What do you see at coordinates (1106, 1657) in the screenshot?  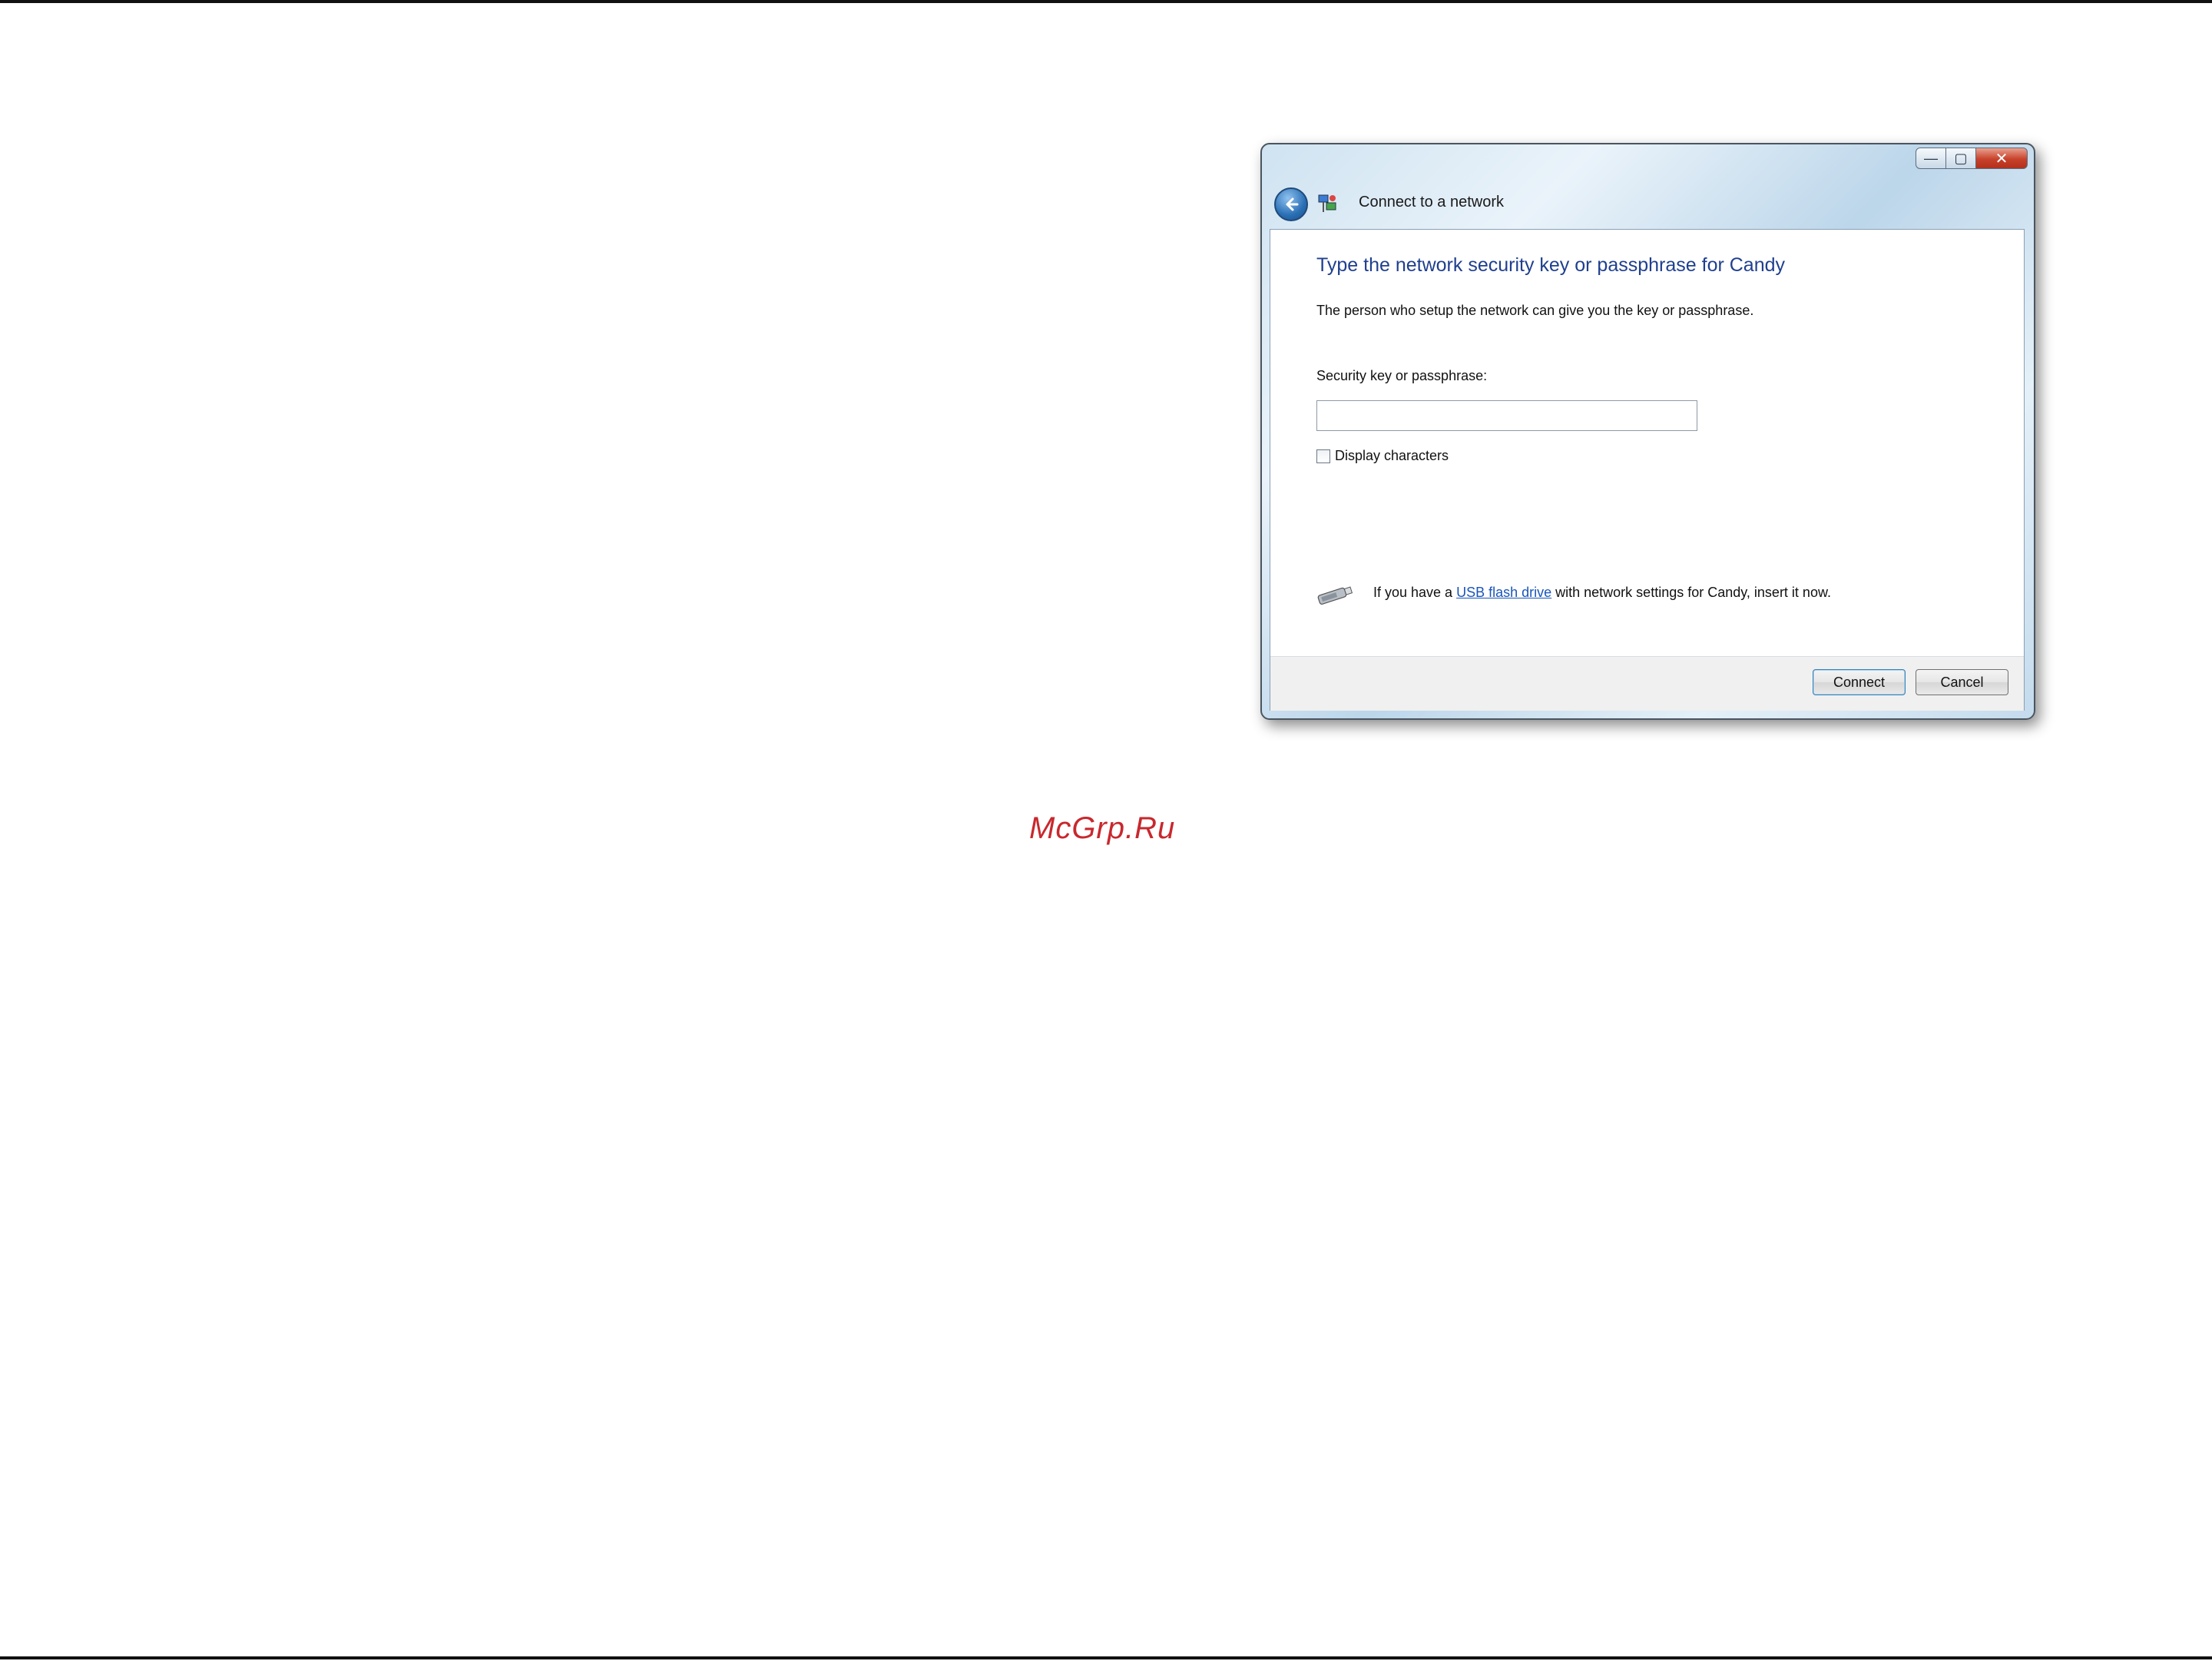 I see `bottom-rule` at bounding box center [1106, 1657].